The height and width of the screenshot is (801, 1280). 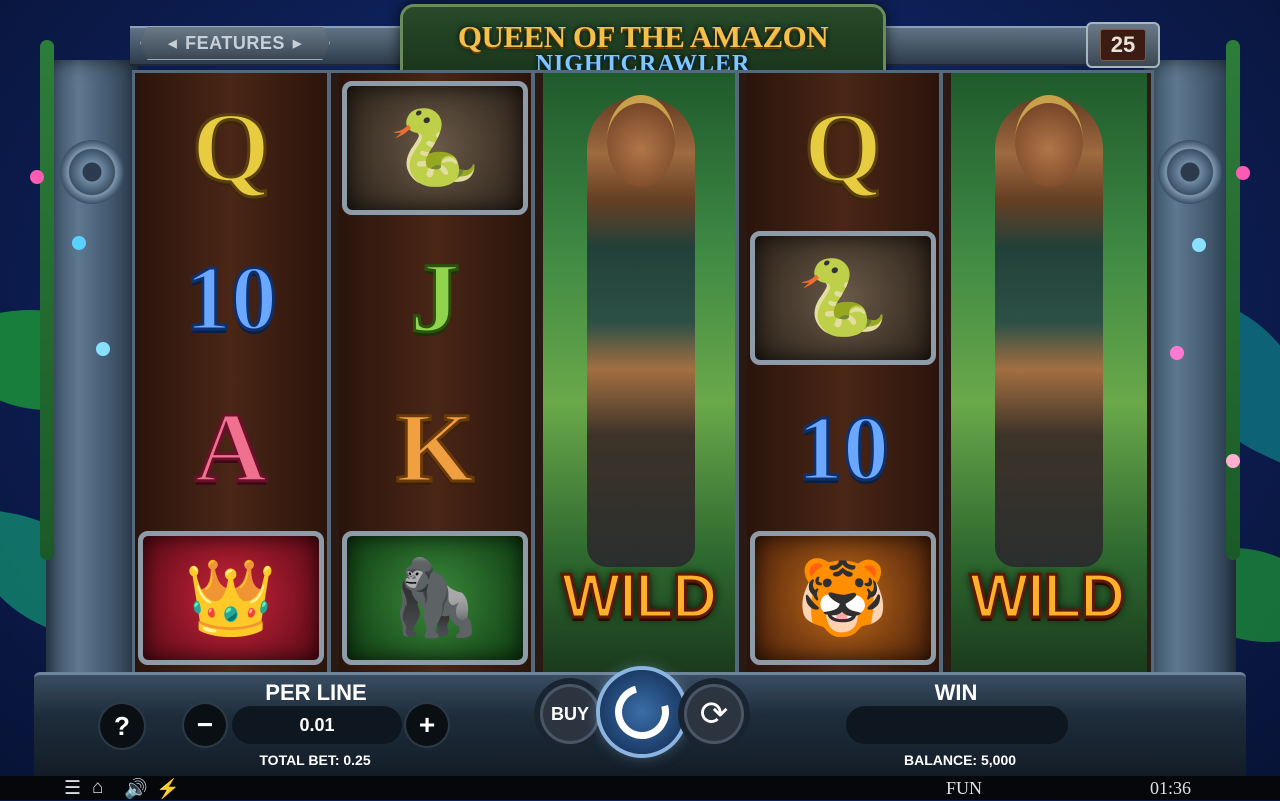 What do you see at coordinates (1190, 380) in the screenshot?
I see `right-pillar` at bounding box center [1190, 380].